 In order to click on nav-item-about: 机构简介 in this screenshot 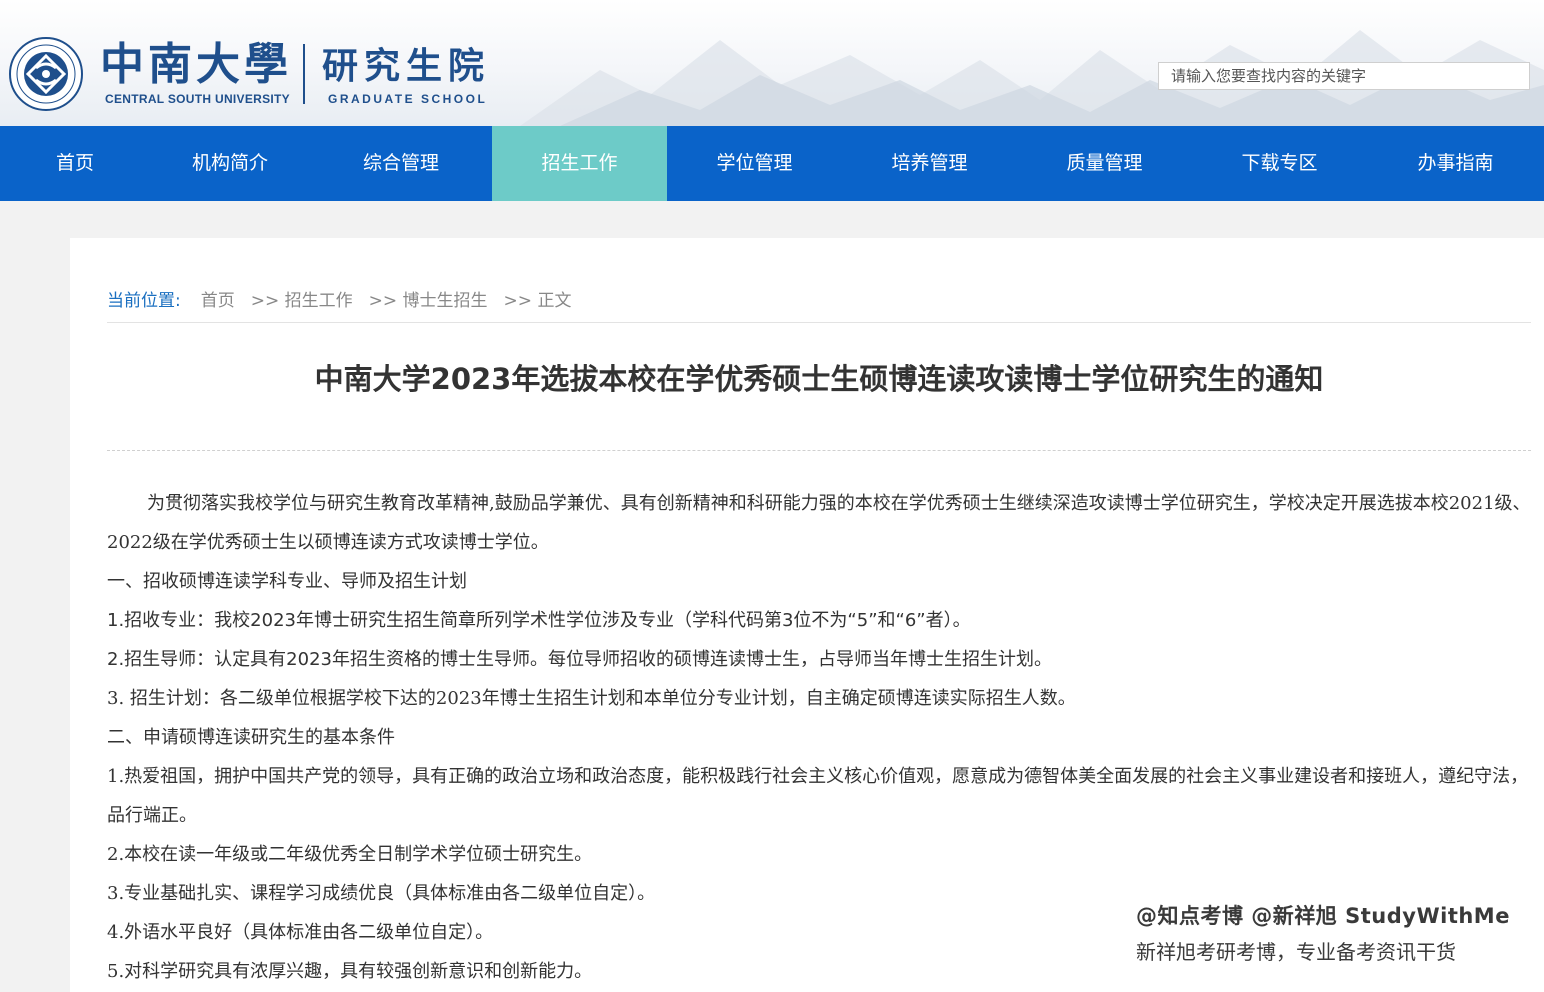, I will do `click(230, 163)`.